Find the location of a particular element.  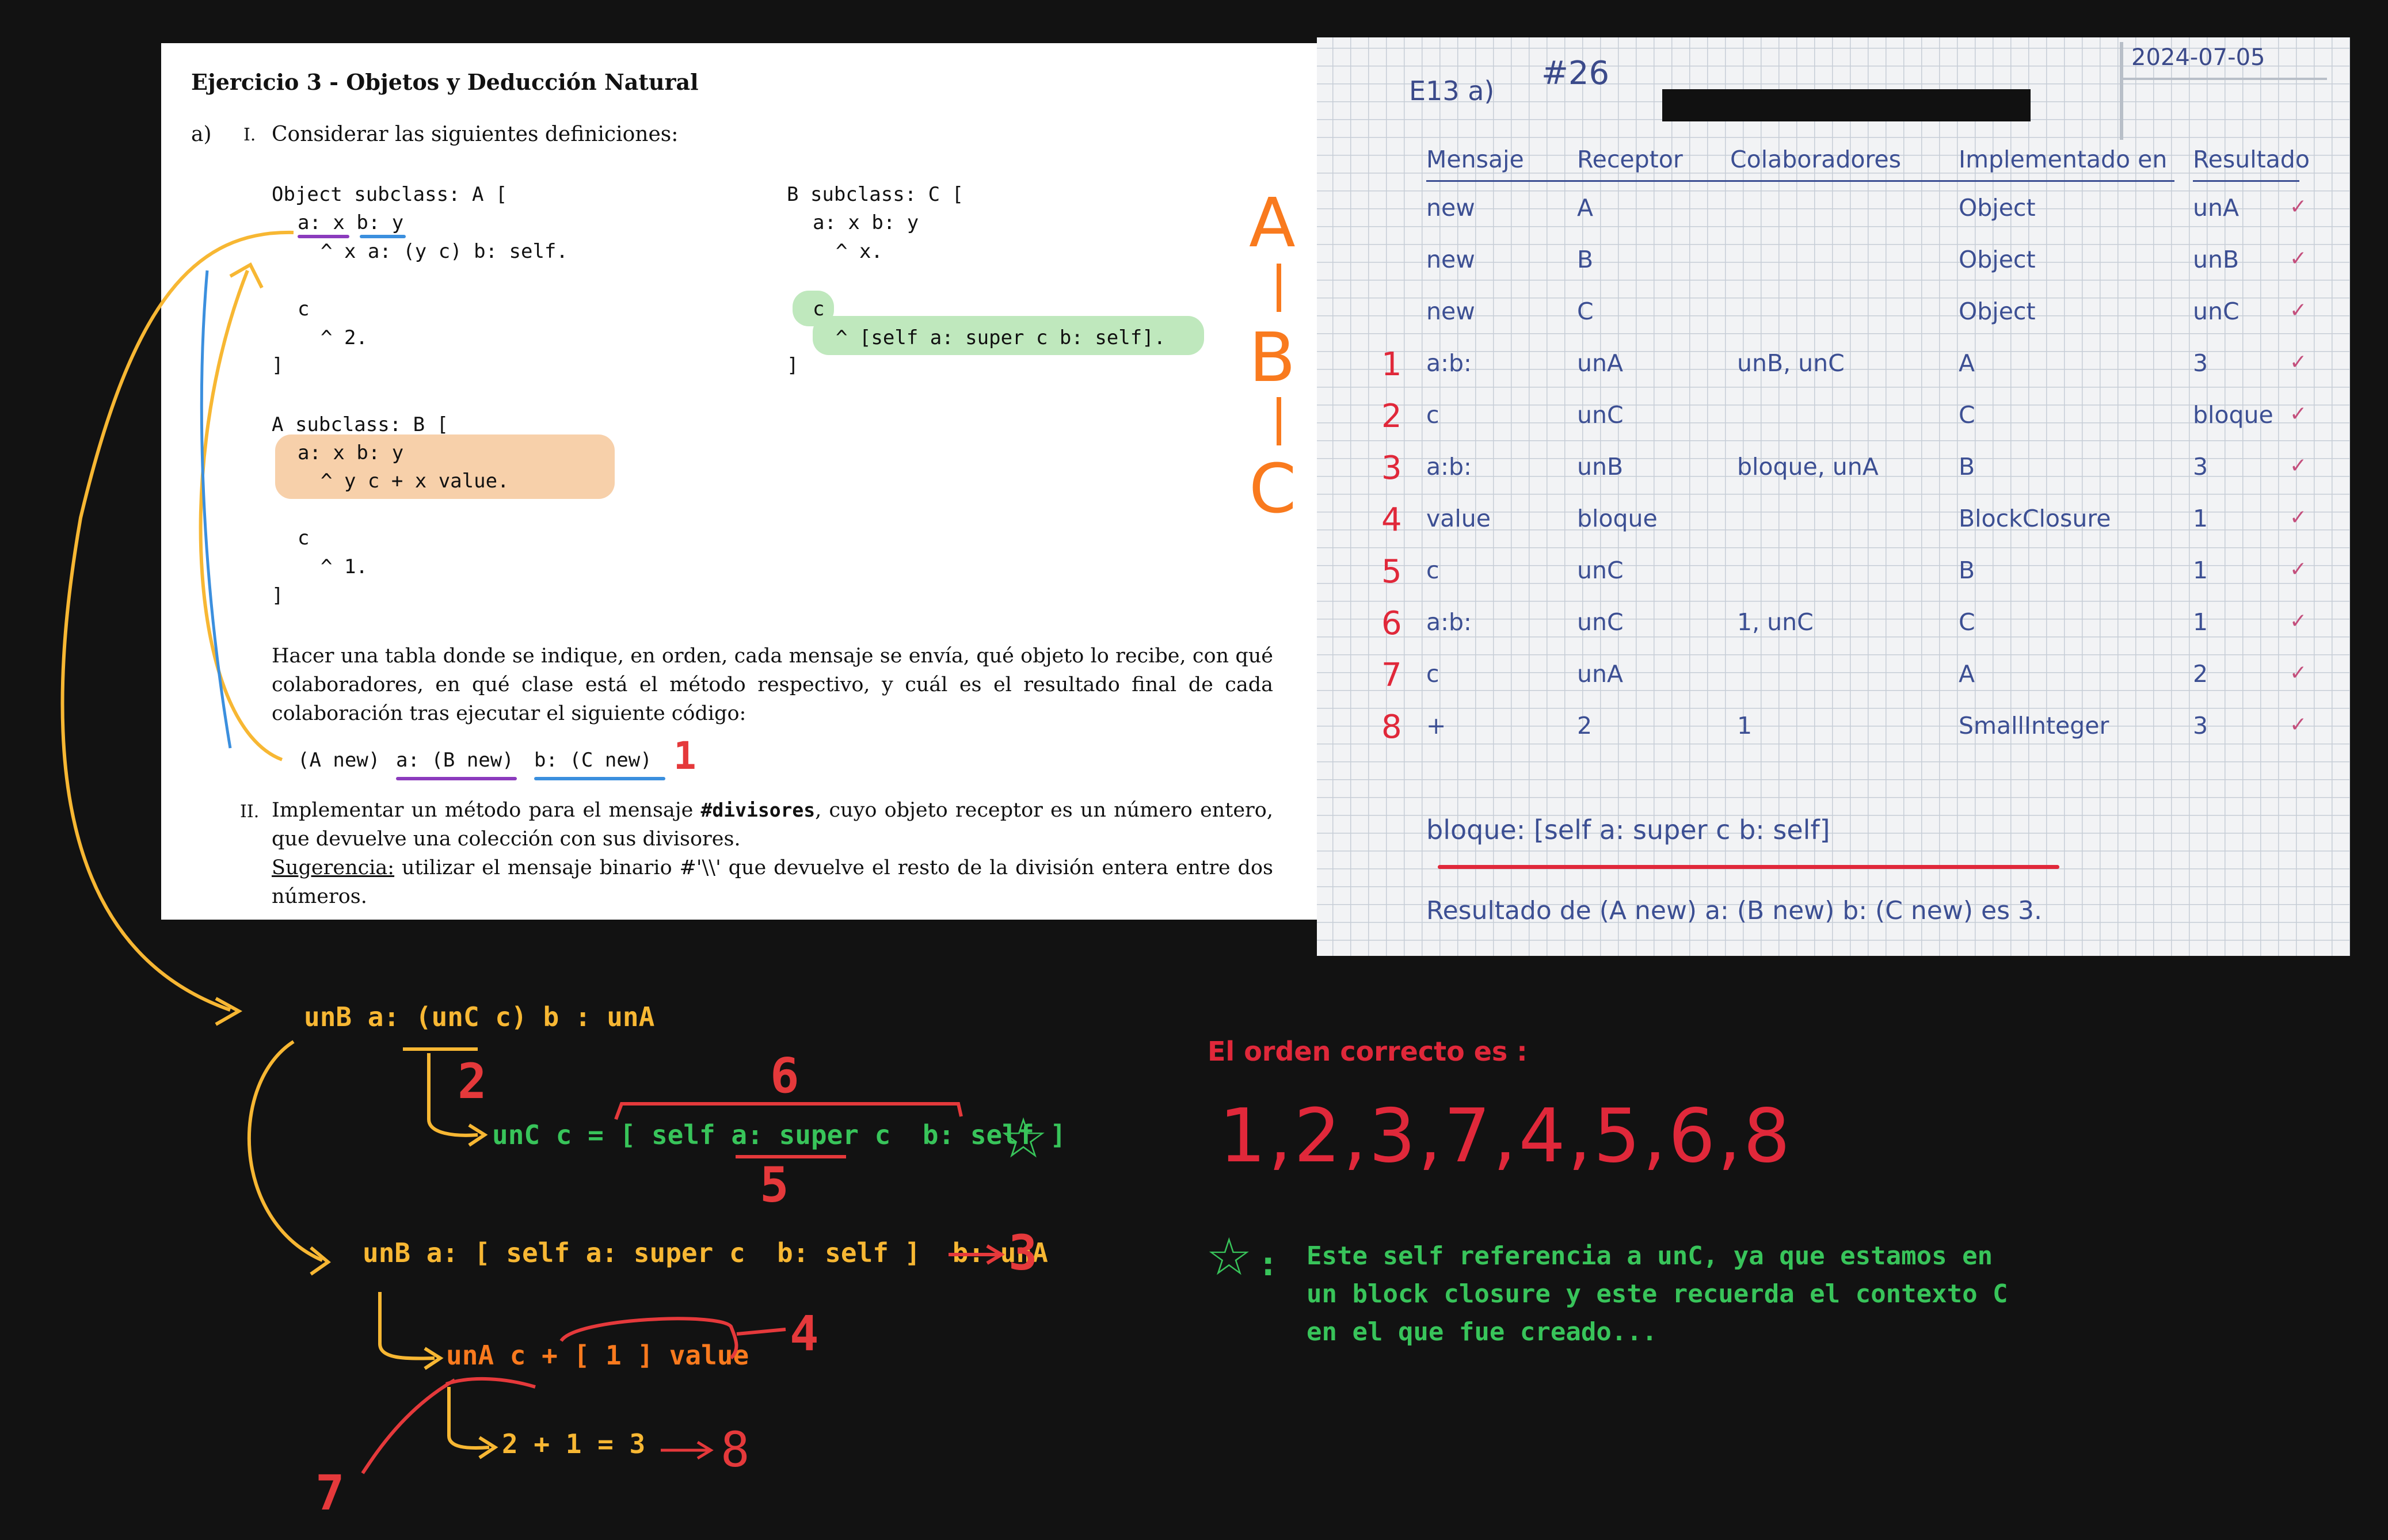

arrow-code-to-class-a is located at coordinates (241, 515).